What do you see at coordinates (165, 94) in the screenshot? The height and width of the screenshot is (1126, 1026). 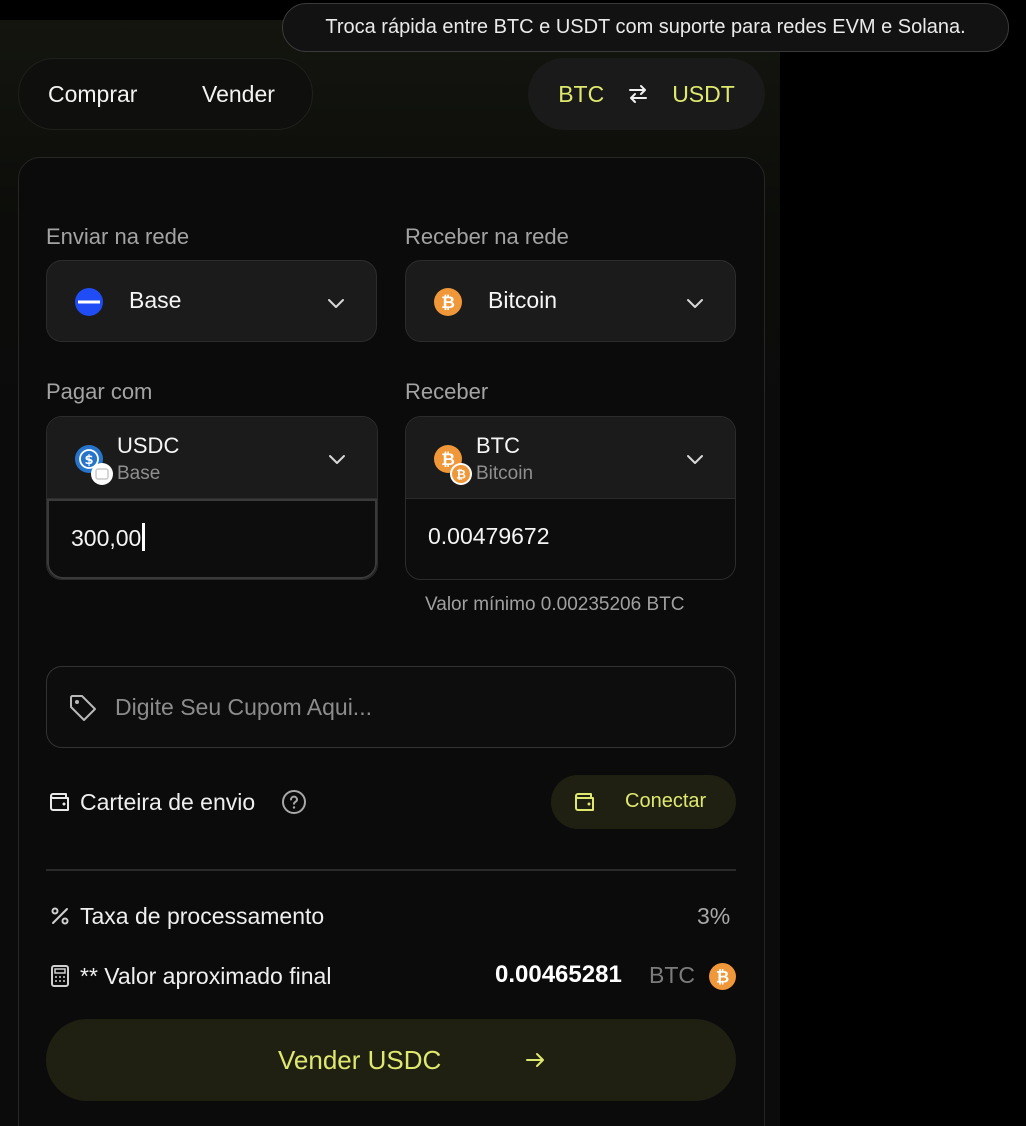 I see `mode-toggle: Comprar Vender` at bounding box center [165, 94].